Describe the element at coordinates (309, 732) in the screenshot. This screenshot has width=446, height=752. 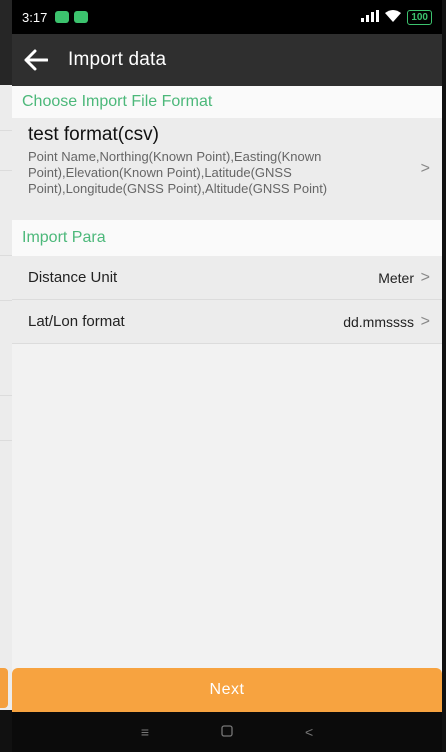
I see `back-nav-icon: <` at that location.